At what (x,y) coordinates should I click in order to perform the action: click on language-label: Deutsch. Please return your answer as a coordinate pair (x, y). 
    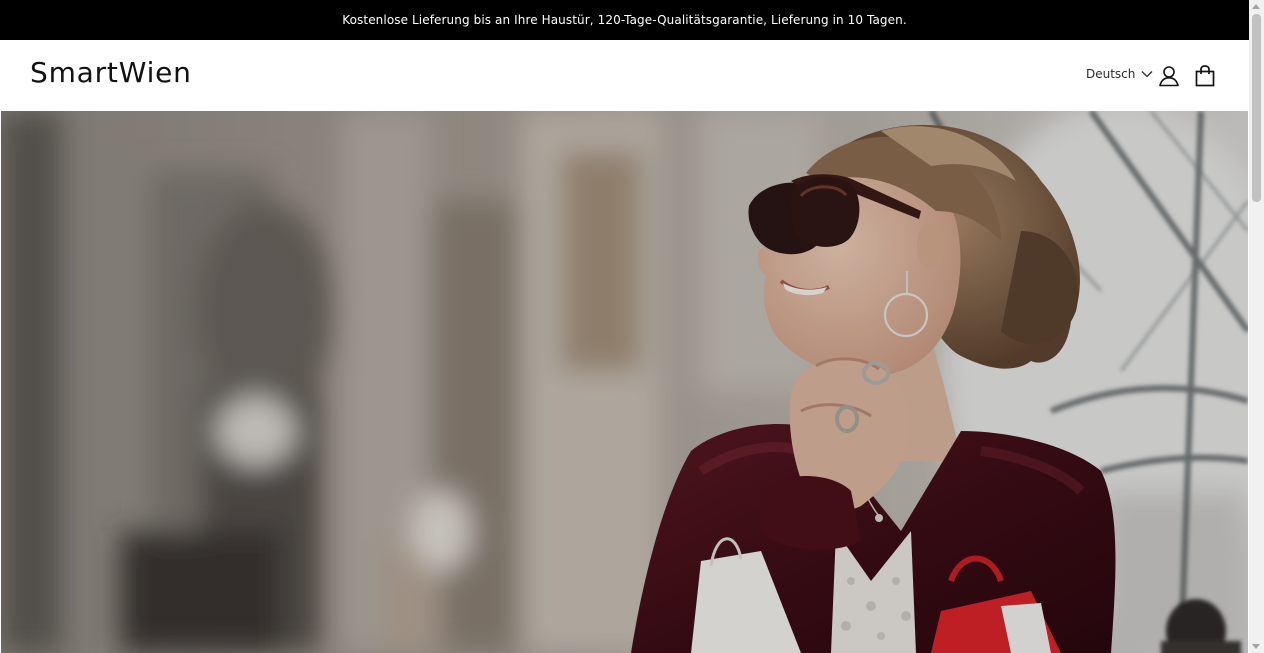
    Looking at the image, I should click on (1111, 74).